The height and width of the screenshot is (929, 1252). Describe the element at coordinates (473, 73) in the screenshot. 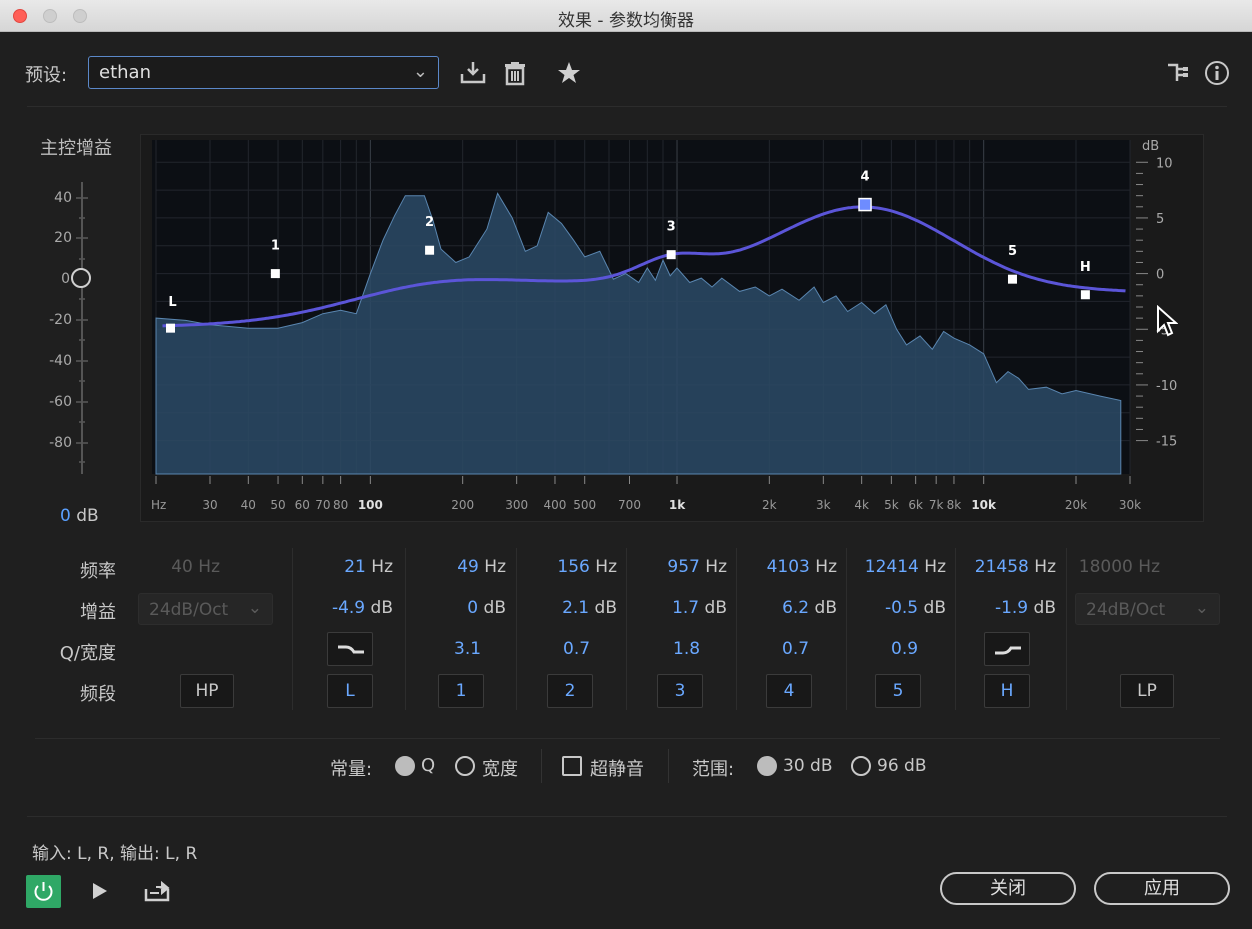

I see `save-preset-icon` at that location.